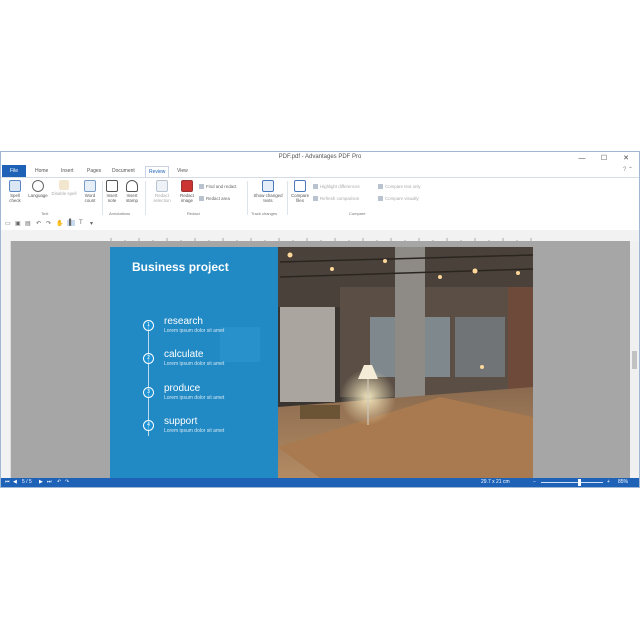 Image resolution: width=640 pixels, height=640 pixels. Describe the element at coordinates (41, 171) in the screenshot. I see `tab-home: Home` at that location.